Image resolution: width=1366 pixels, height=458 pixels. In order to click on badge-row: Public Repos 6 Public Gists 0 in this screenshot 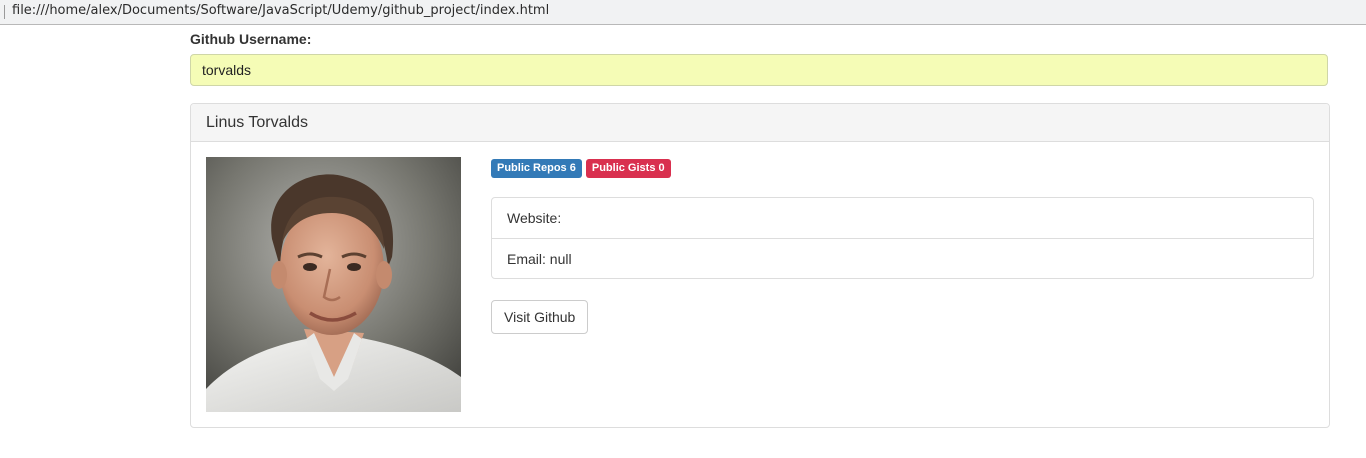, I will do `click(581, 168)`.